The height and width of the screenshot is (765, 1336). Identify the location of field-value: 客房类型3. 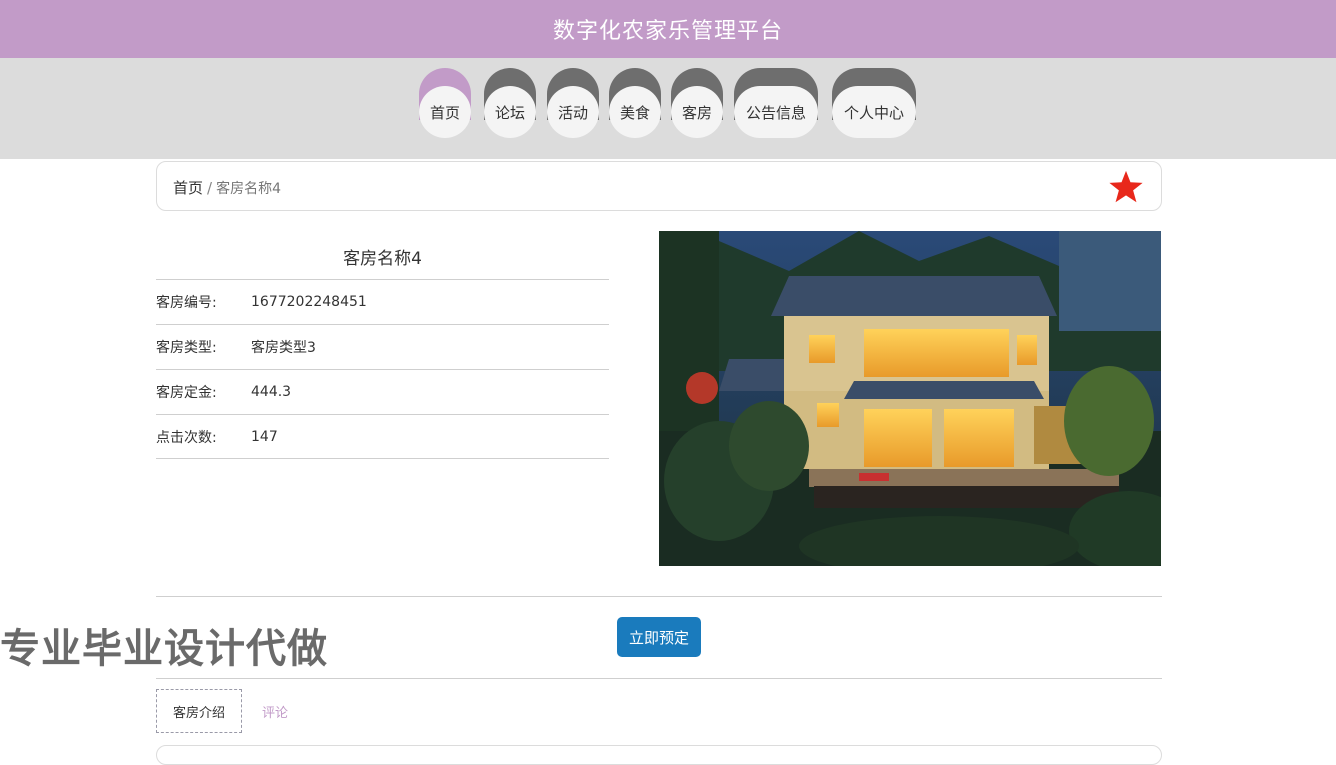
(283, 348).